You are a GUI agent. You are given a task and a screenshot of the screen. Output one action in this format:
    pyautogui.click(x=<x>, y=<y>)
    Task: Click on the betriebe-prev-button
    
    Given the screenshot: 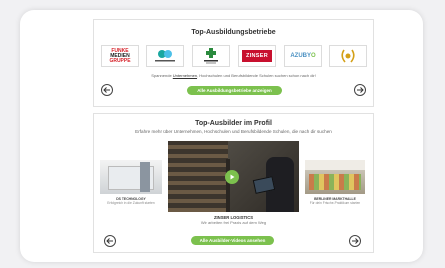 What is the action you would take?
    pyautogui.click(x=107, y=90)
    